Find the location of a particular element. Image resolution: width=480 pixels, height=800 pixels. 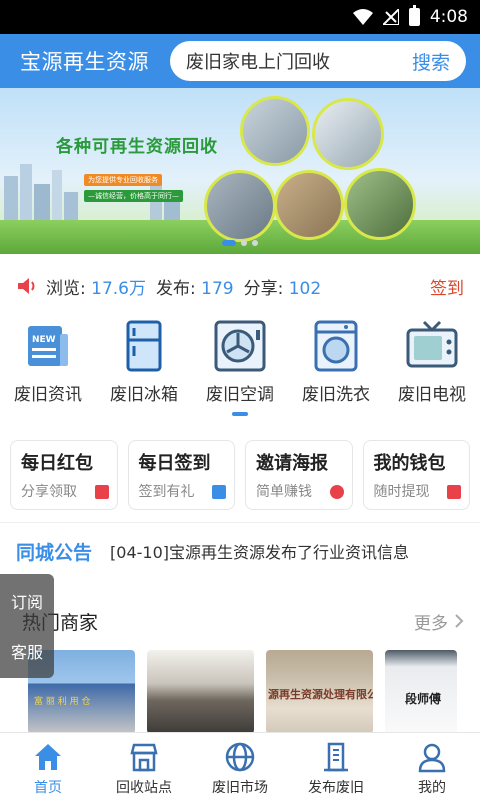

banner-pagination is located at coordinates (240, 243).